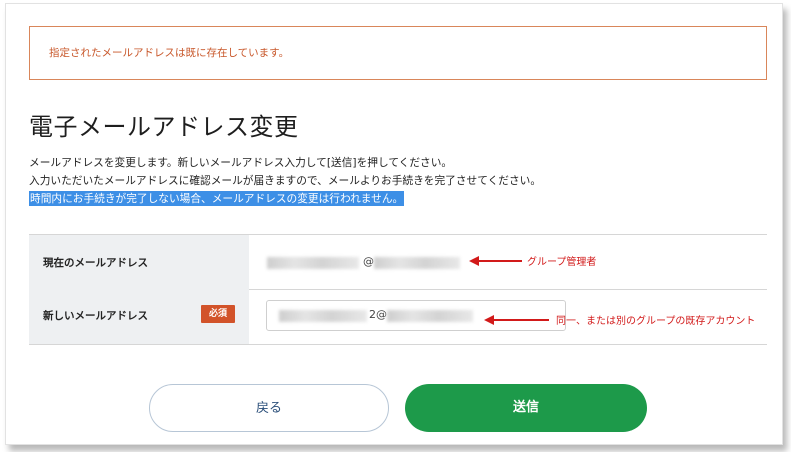  Describe the element at coordinates (562, 262) in the screenshot. I see `annotation-current-email: グループ管理者` at that location.